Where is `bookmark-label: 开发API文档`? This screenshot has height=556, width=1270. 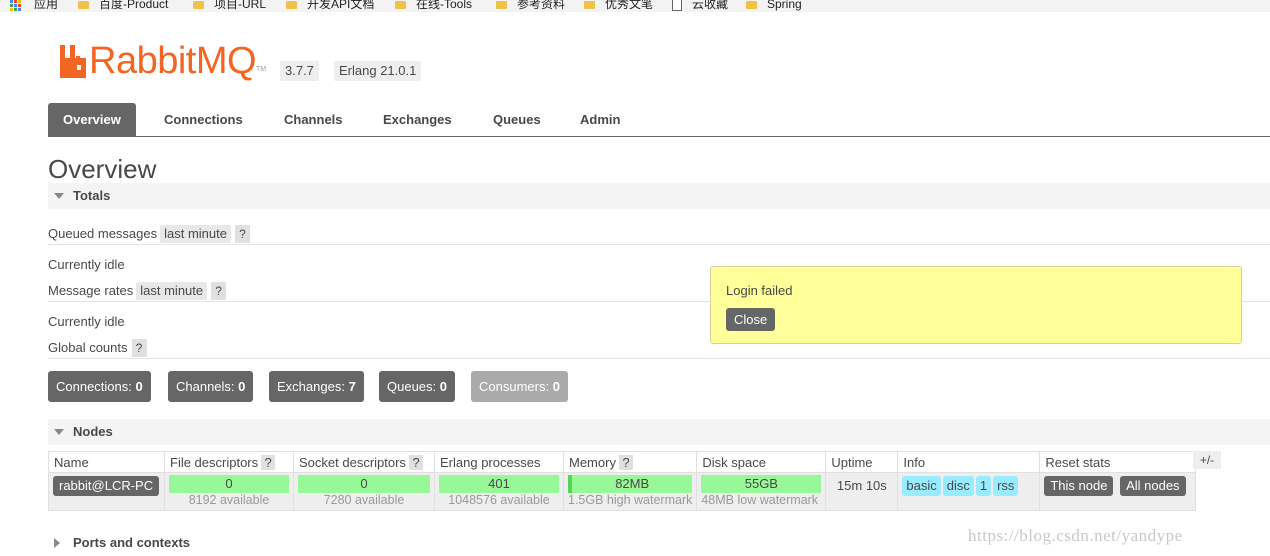
bookmark-label: 开发API文档 is located at coordinates (341, 5).